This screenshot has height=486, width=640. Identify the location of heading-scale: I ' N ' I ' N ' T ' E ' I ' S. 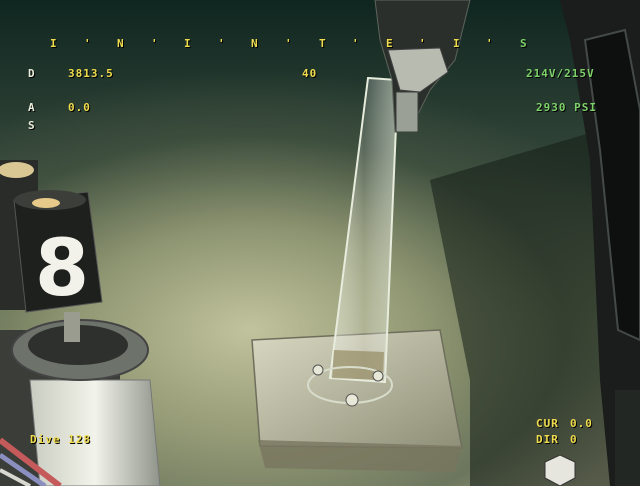
(295, 44).